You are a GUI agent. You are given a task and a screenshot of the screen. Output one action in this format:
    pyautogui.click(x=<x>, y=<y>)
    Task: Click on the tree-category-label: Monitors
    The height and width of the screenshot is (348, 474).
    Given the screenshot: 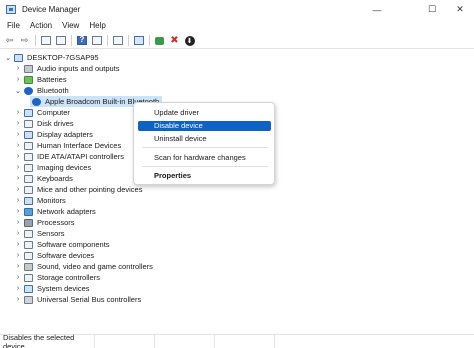 What is the action you would take?
    pyautogui.click(x=51, y=200)
    